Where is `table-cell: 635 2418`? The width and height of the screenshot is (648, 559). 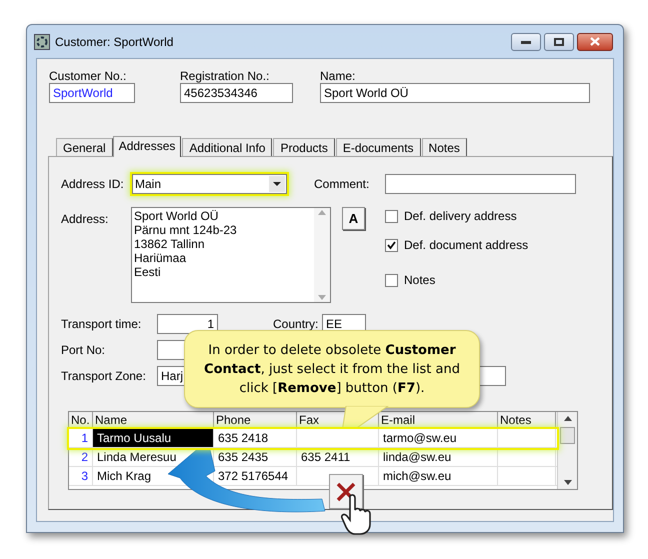
table-cell: 635 2418 is located at coordinates (255, 438).